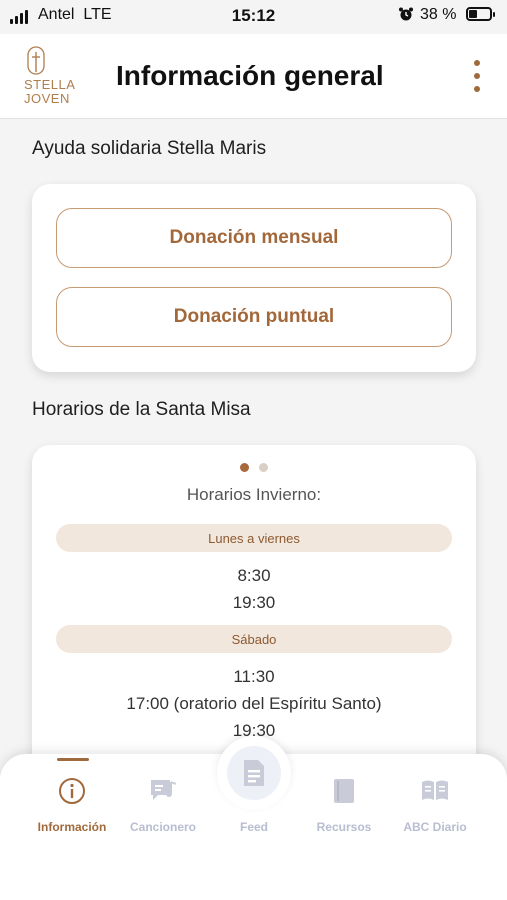 The width and height of the screenshot is (507, 900). I want to click on nav-label: Recursos, so click(344, 827).